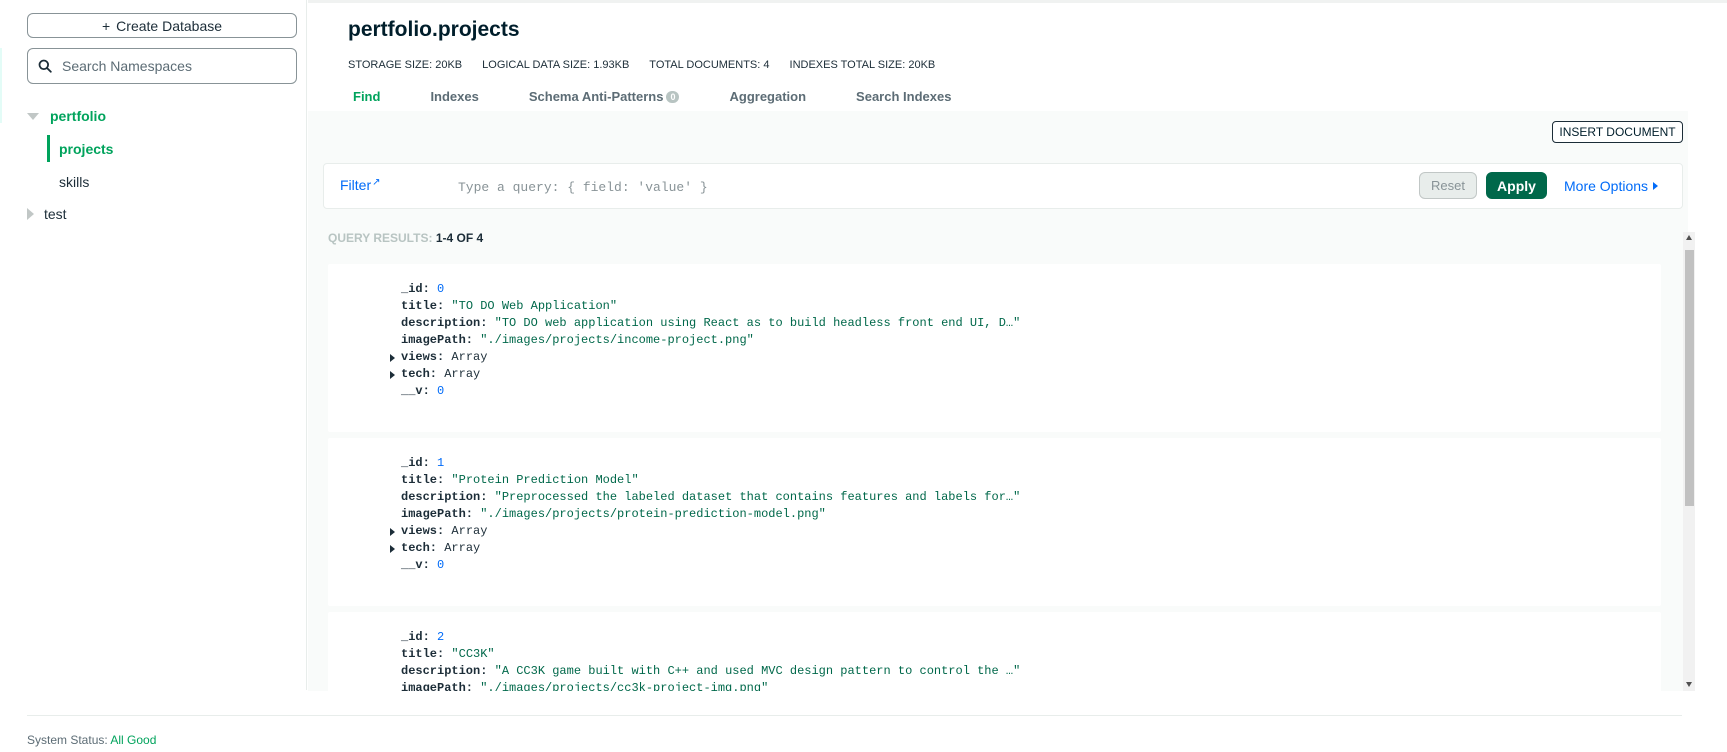  I want to click on create-database-button: + Create Database, so click(162, 25).